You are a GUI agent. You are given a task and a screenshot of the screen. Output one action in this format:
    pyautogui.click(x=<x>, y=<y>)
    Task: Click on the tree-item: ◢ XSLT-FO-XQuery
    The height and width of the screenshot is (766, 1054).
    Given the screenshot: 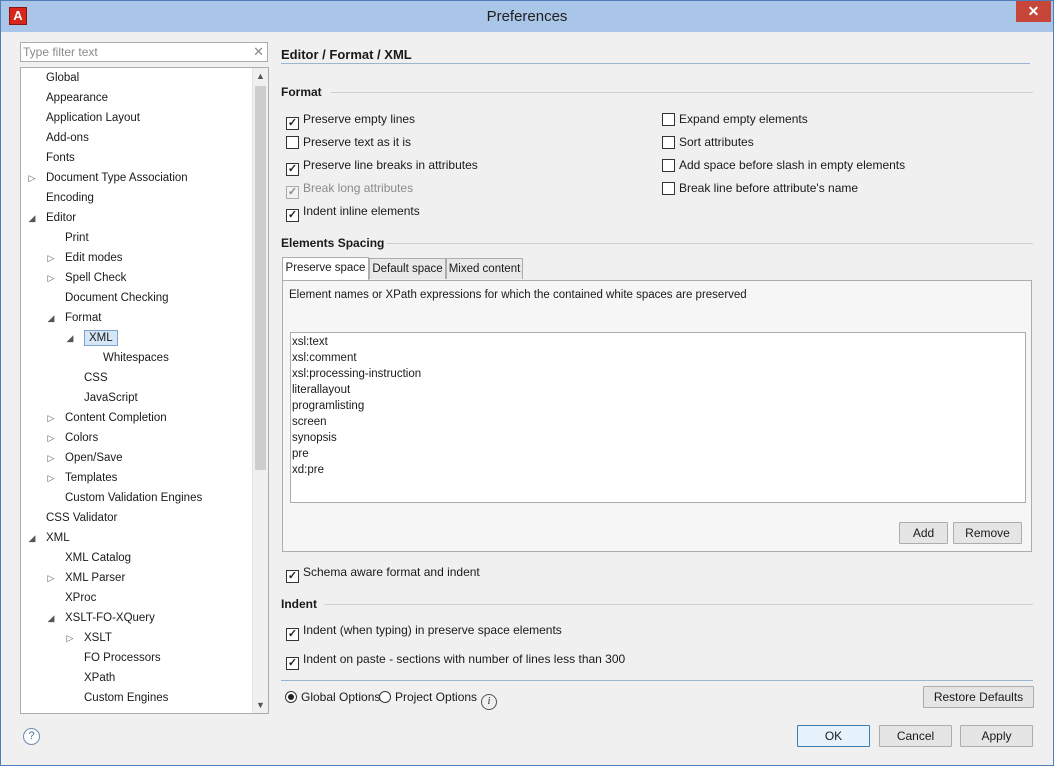 What is the action you would take?
    pyautogui.click(x=100, y=618)
    